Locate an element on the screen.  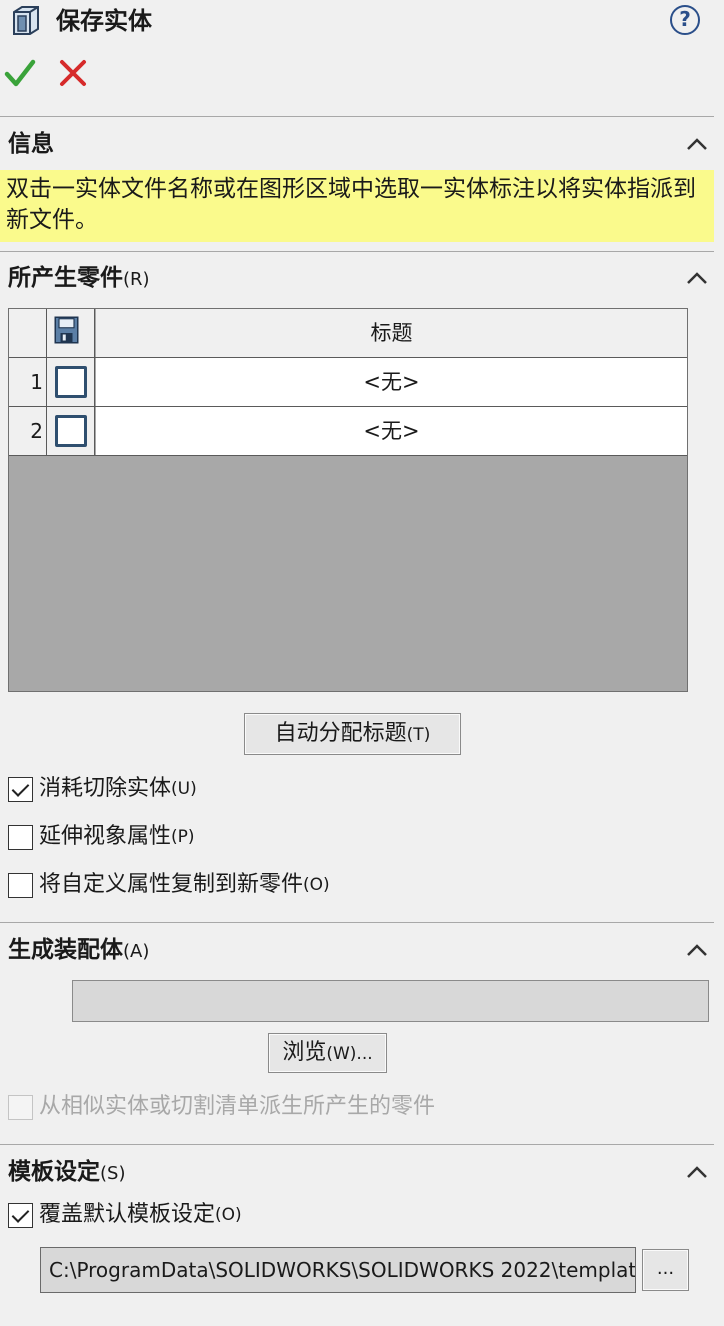
panel-title: 保存实体 is located at coordinates (104, 21).